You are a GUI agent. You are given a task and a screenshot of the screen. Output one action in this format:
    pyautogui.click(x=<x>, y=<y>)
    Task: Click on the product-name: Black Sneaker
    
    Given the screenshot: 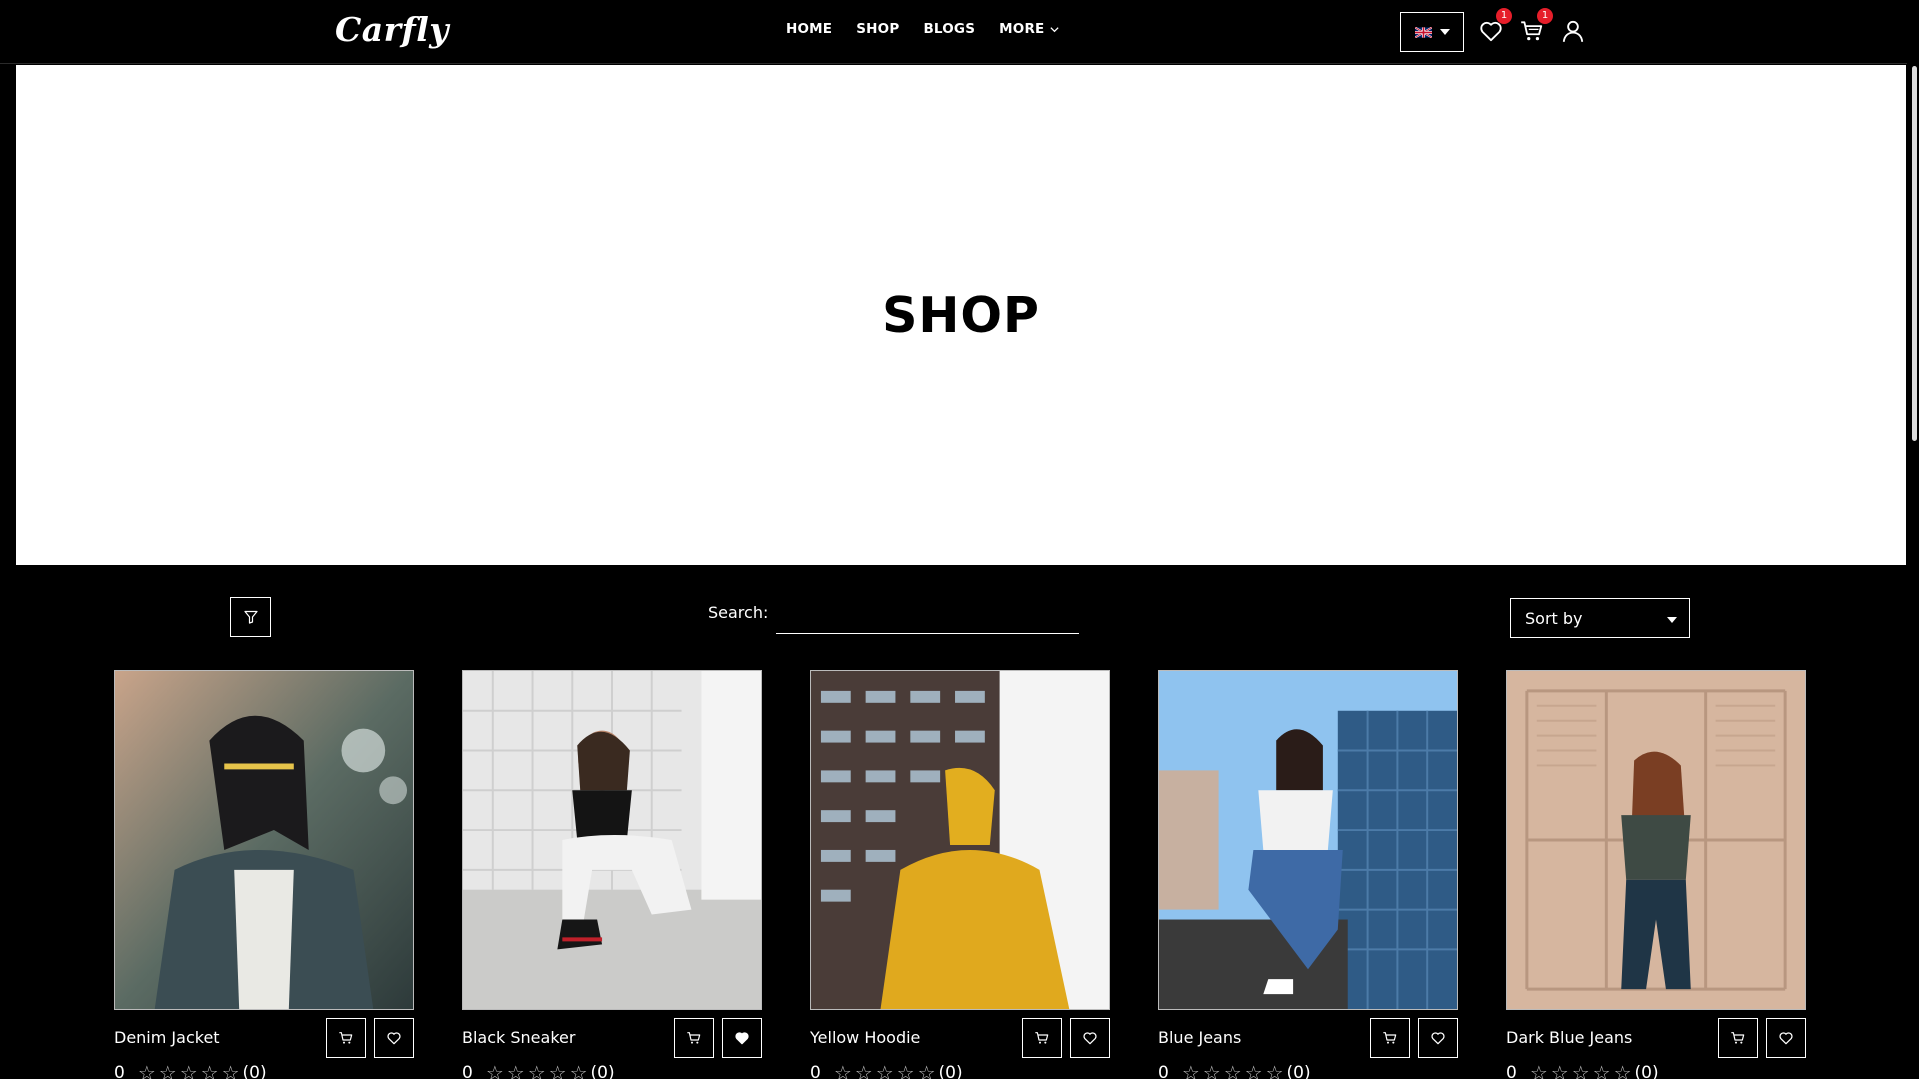 What is the action you would take?
    pyautogui.click(x=518, y=1037)
    